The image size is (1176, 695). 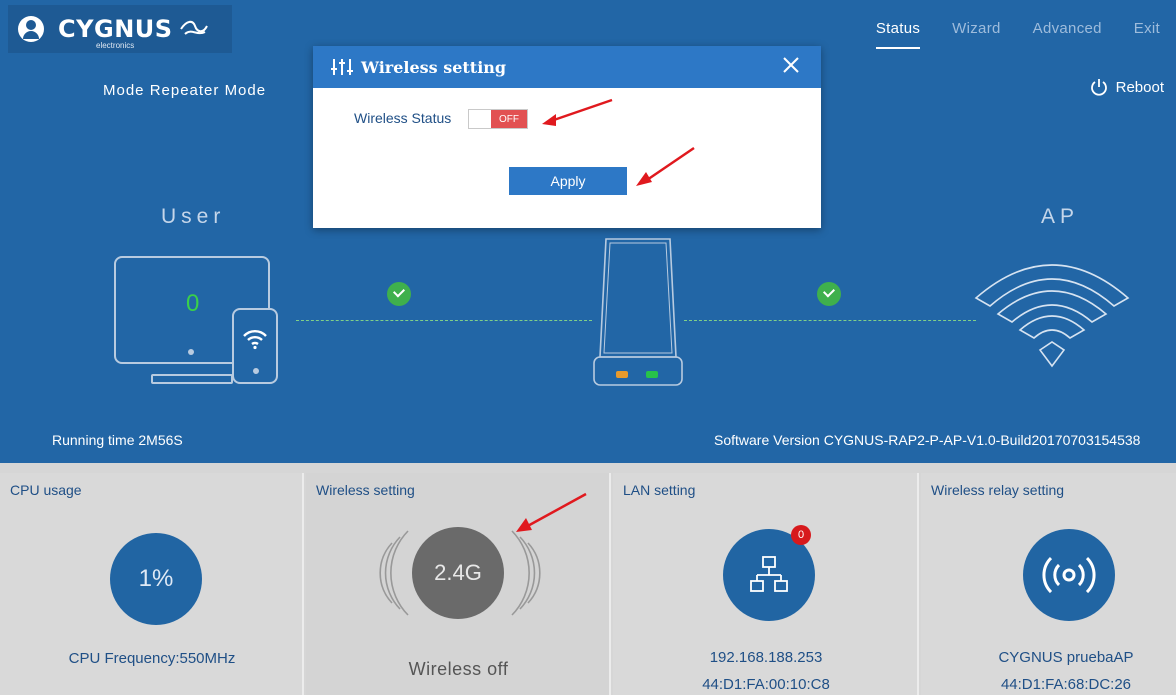 I want to click on ap-label: AP, so click(x=1060, y=216).